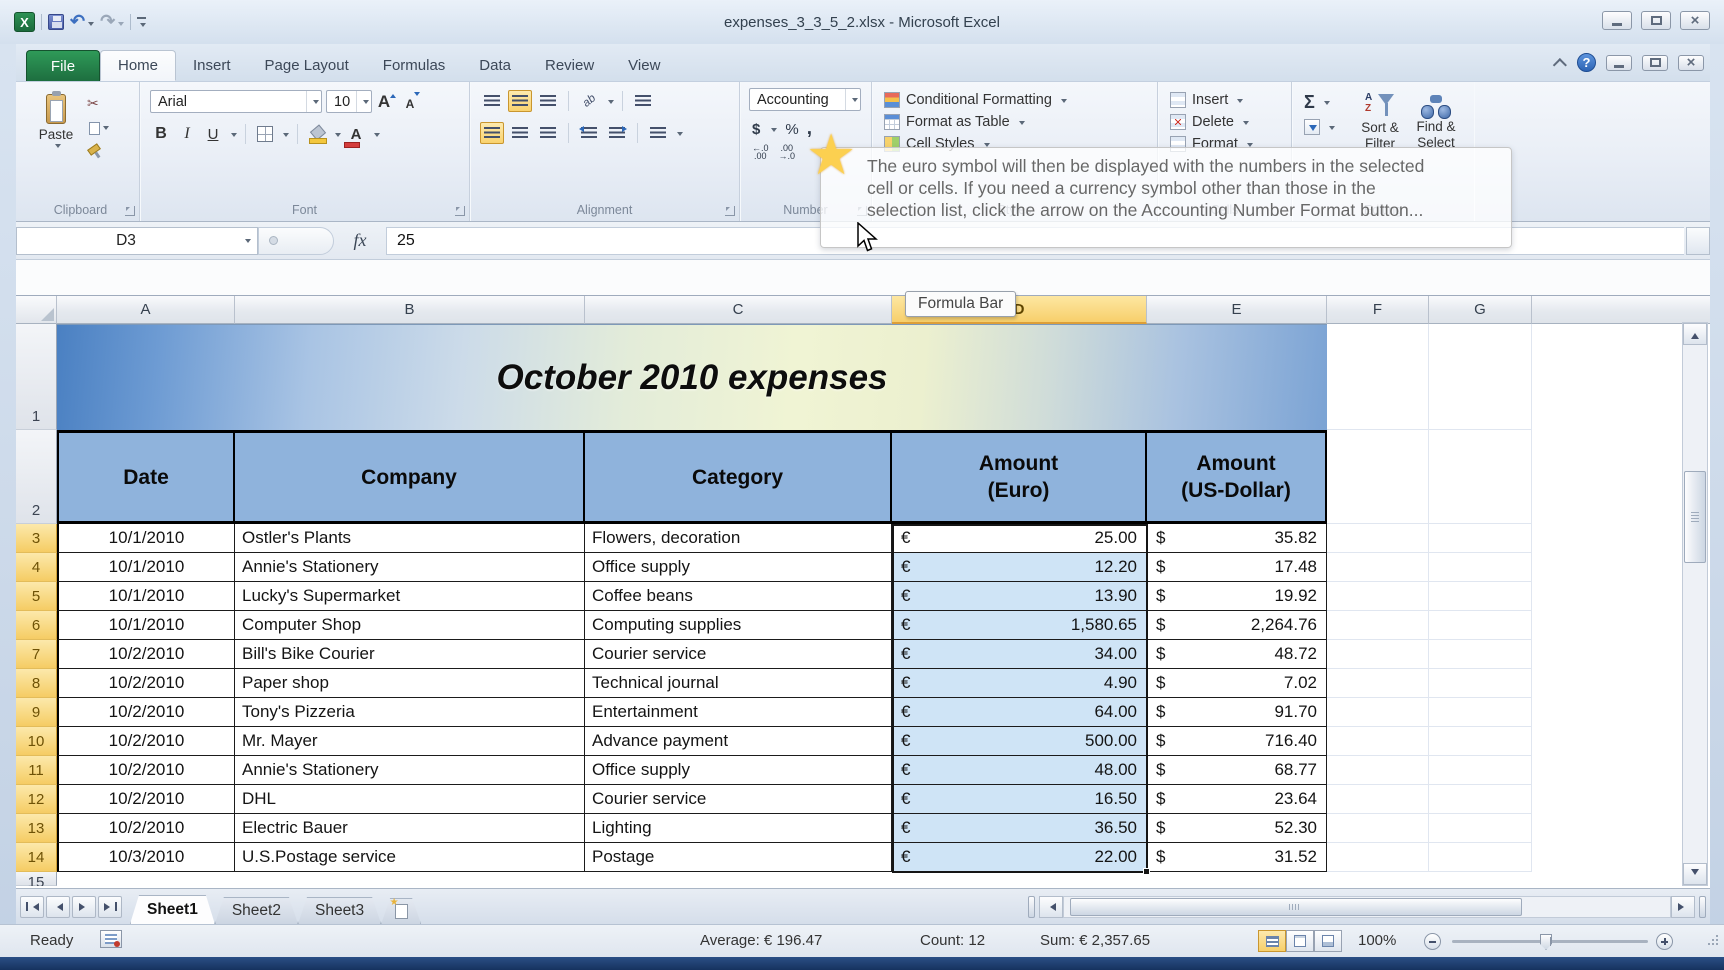 Image resolution: width=1724 pixels, height=970 pixels. Describe the element at coordinates (460, 211) in the screenshot. I see `font-dialog-launcher` at that location.